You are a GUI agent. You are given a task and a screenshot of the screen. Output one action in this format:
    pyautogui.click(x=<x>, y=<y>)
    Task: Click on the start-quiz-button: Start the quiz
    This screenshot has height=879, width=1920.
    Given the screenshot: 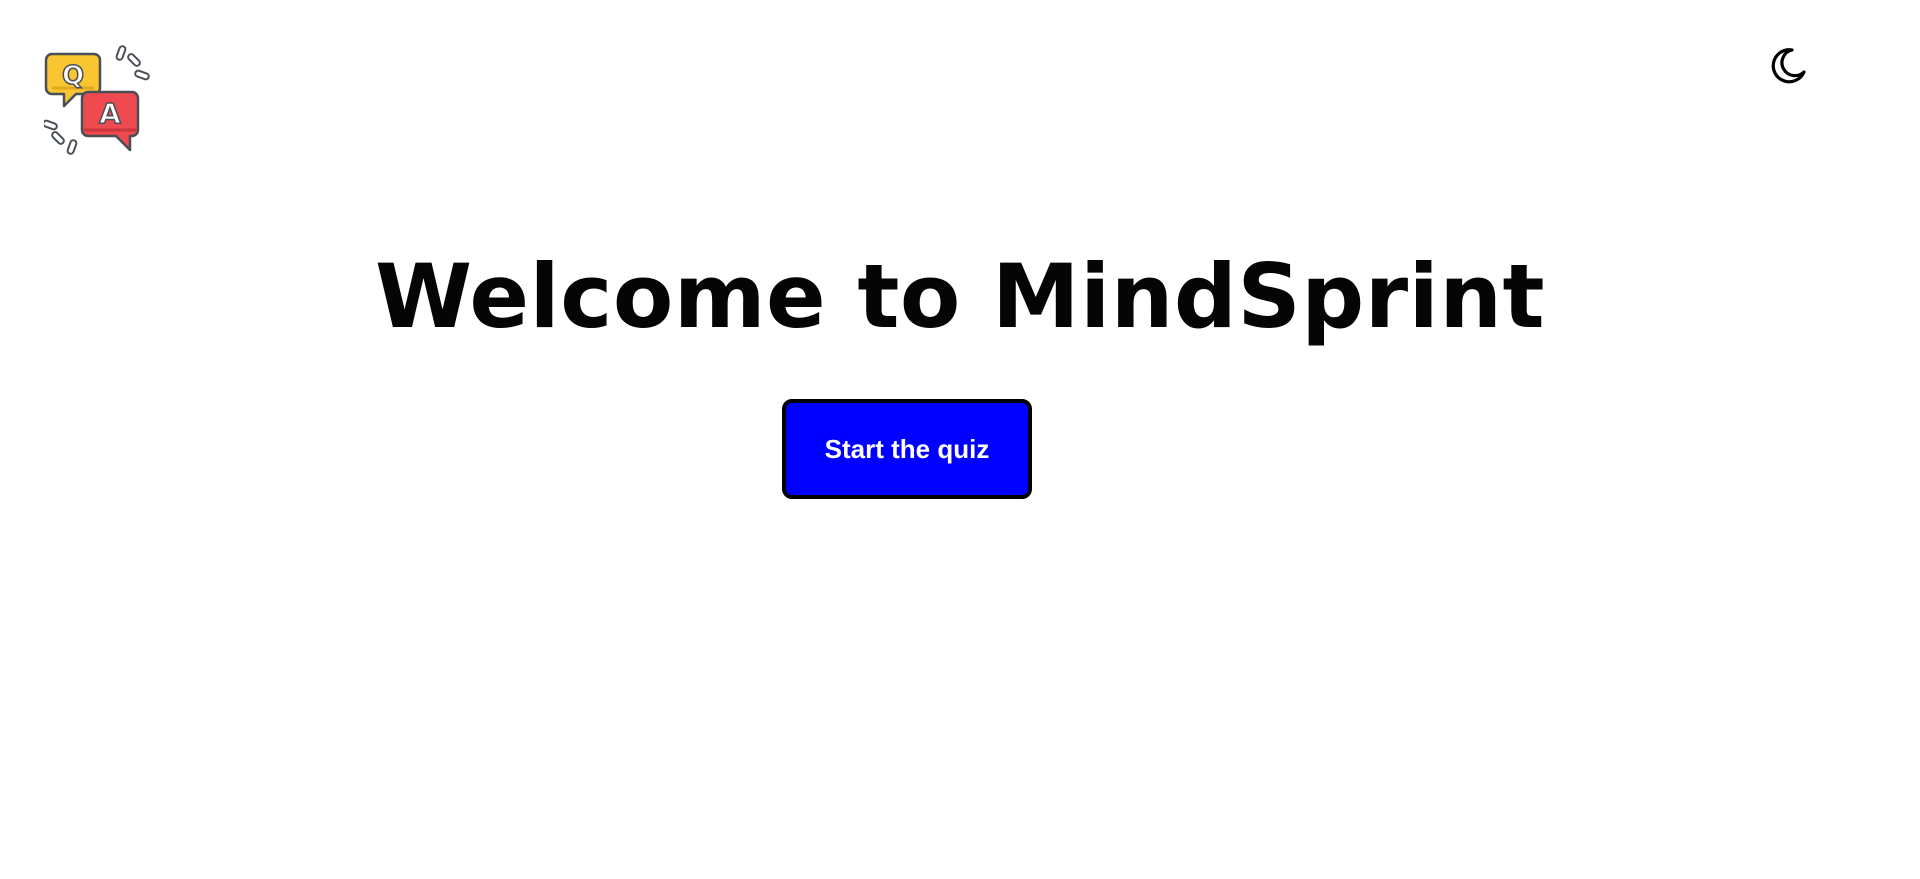 What is the action you would take?
    pyautogui.click(x=907, y=449)
    